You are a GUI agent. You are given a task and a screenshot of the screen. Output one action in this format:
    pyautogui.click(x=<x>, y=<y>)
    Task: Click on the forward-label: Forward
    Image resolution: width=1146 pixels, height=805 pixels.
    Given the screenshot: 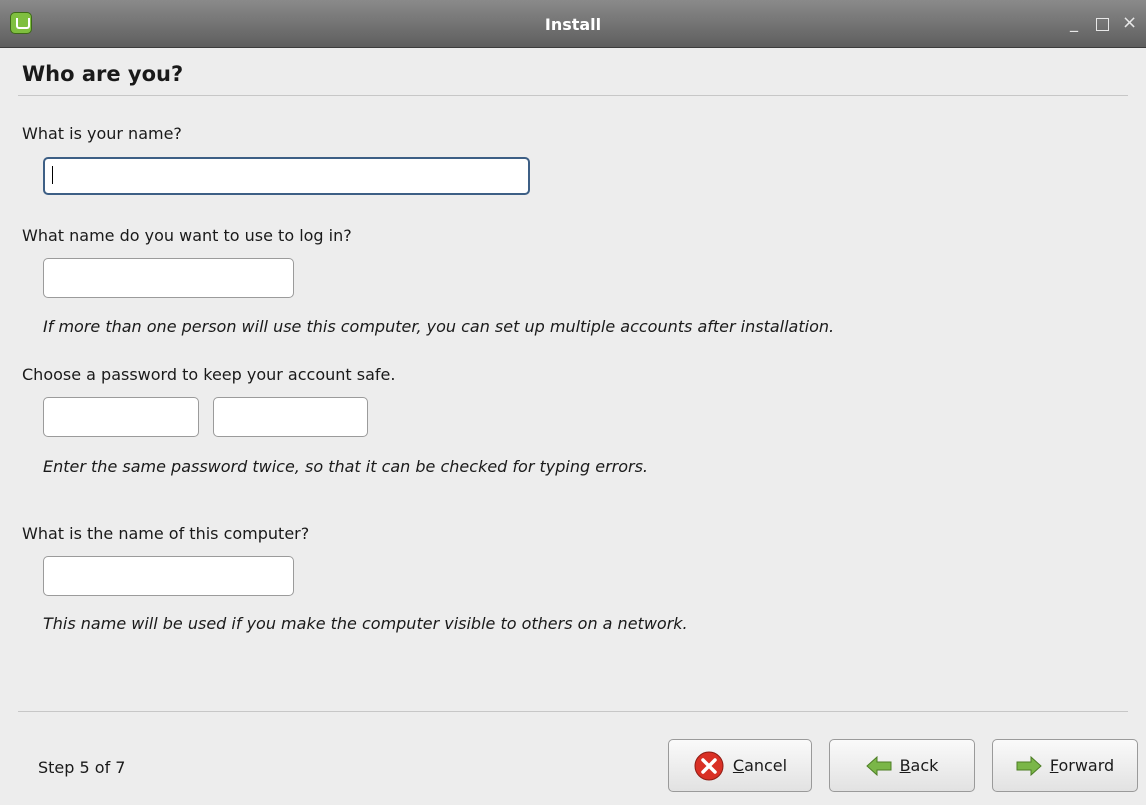 What is the action you would take?
    pyautogui.click(x=1082, y=765)
    